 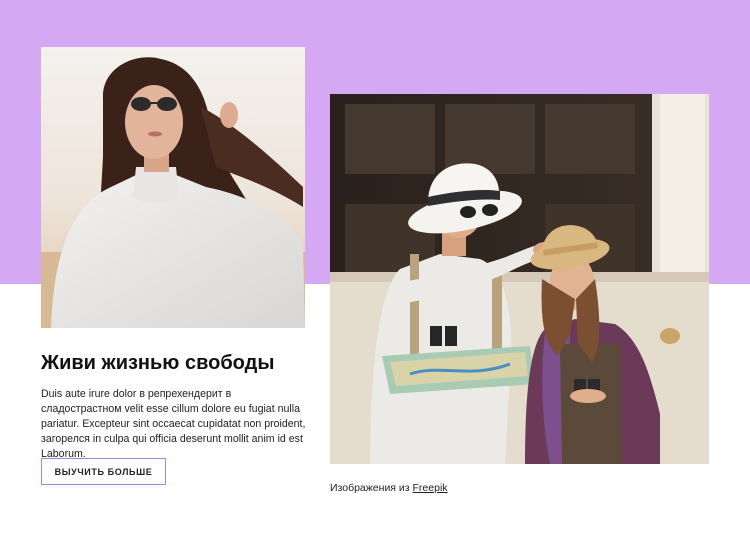 I want to click on section-heading: Живи жизнью свободы, so click(x=158, y=363).